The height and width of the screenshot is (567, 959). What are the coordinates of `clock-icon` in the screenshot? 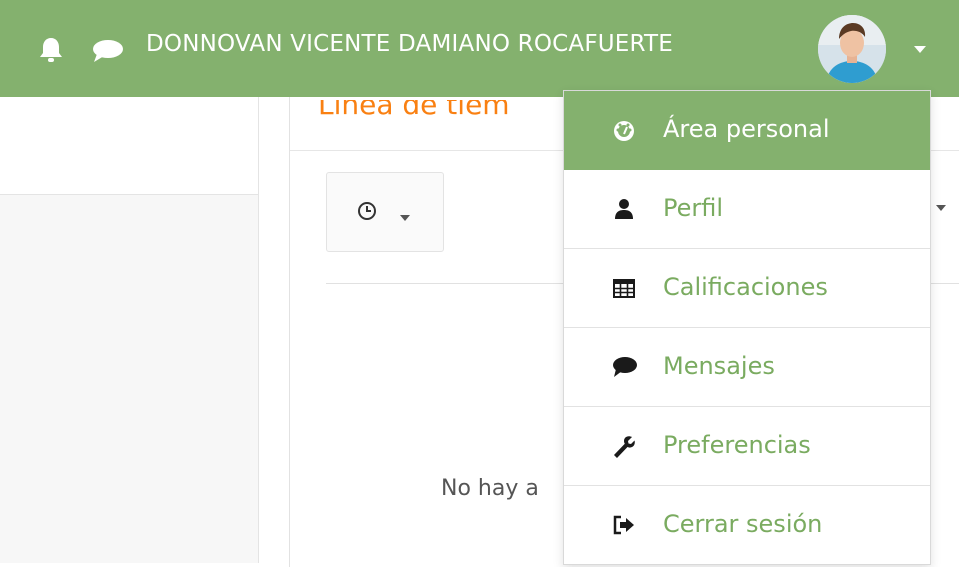 It's located at (367, 213).